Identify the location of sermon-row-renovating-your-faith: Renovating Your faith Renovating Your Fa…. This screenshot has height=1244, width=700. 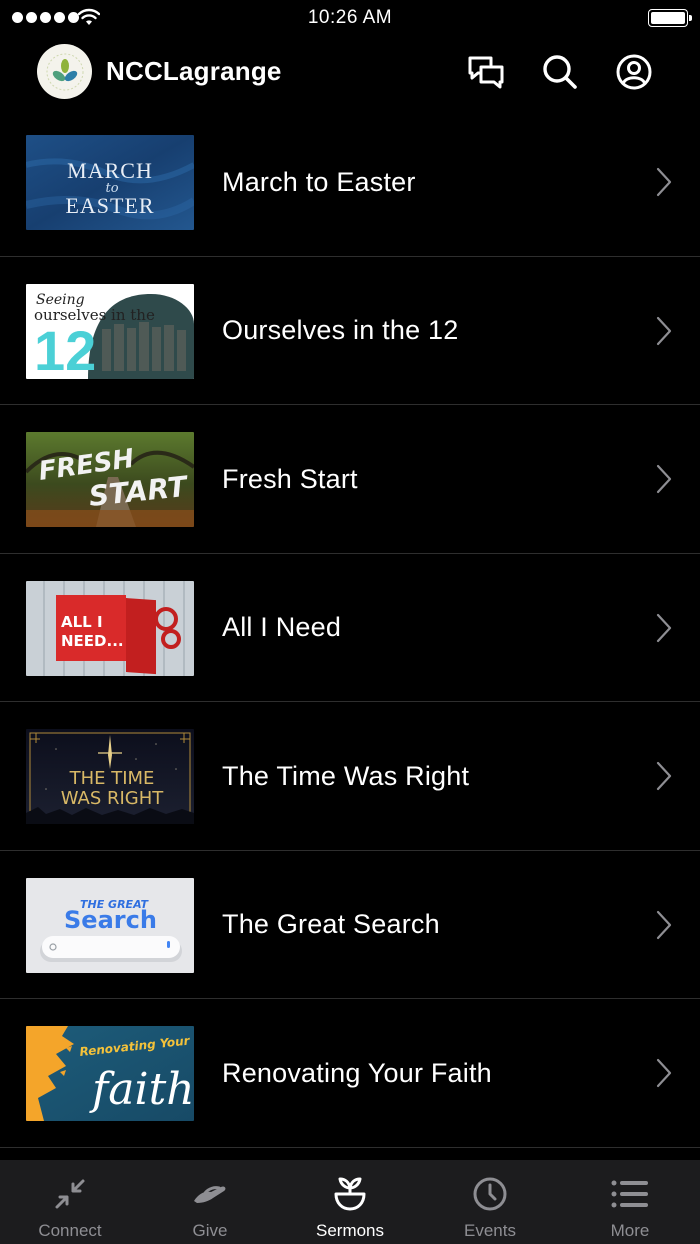
(350, 1073).